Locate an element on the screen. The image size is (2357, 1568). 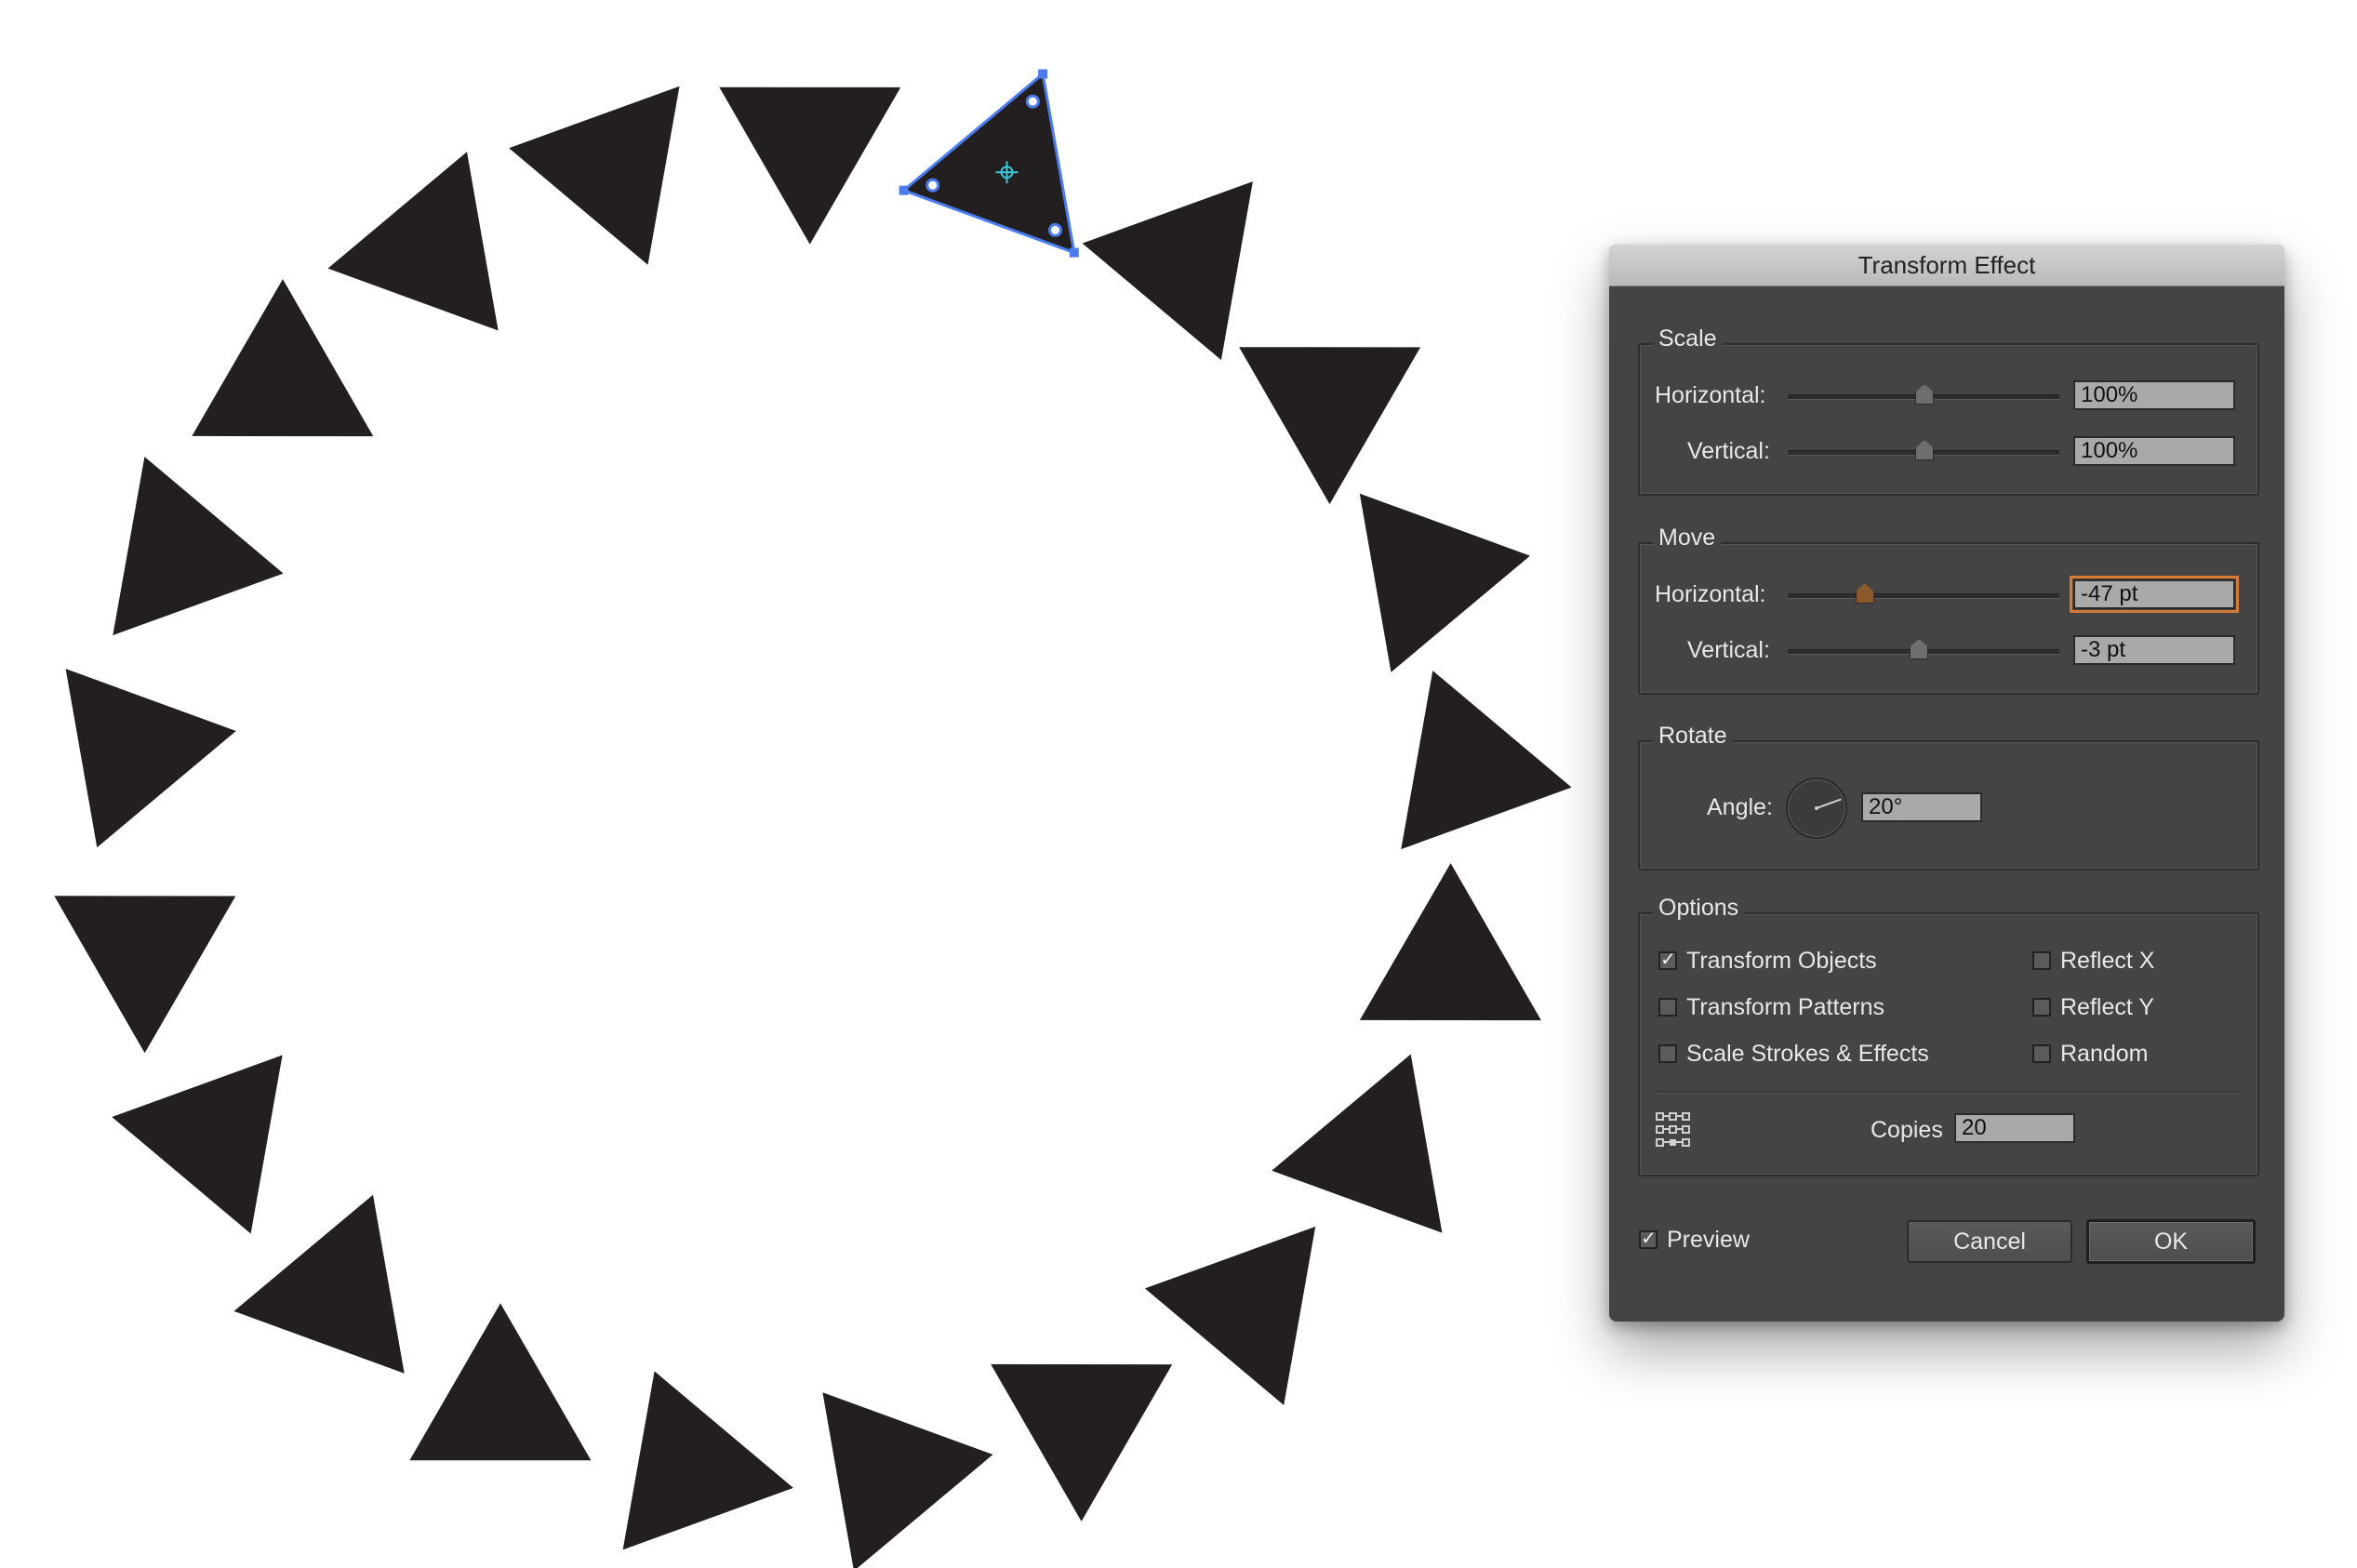
transform-patterns-checkbox is located at coordinates (1667, 1007).